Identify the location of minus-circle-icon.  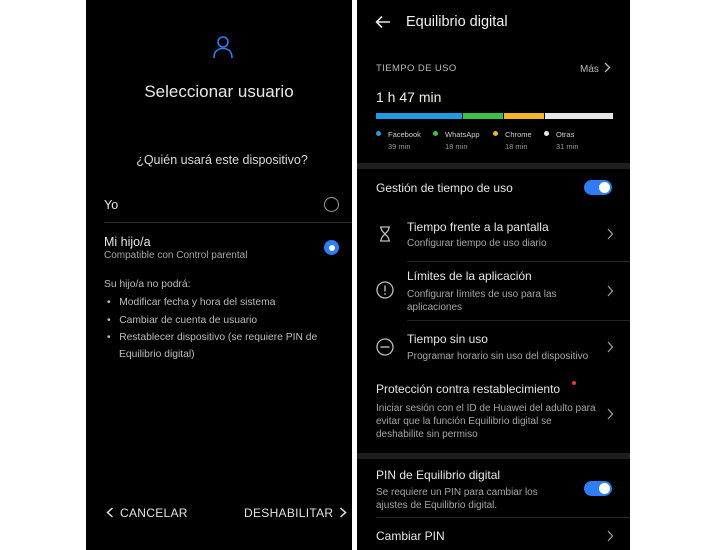
(385, 347).